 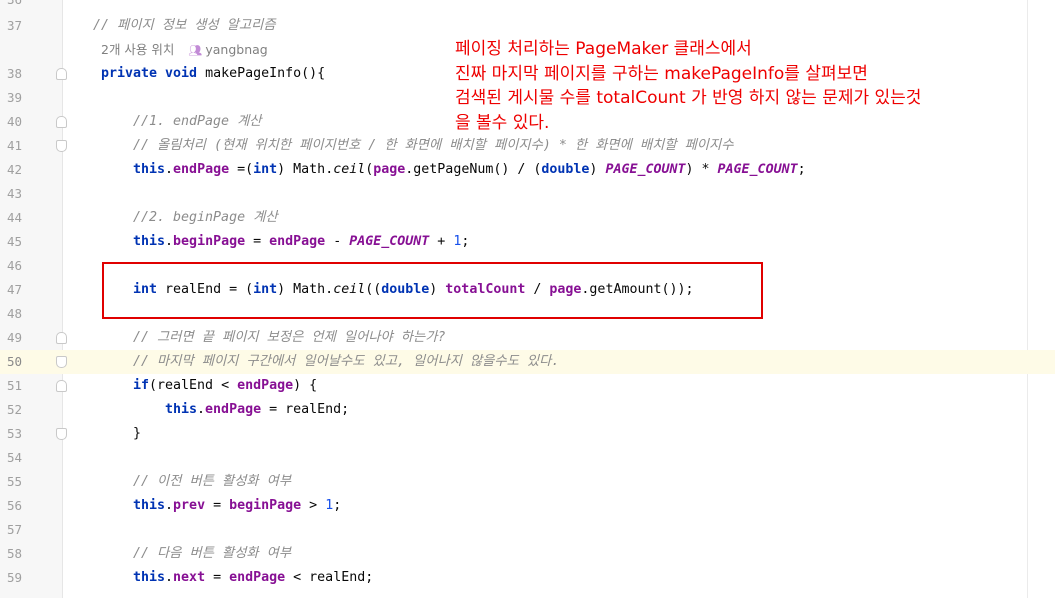 What do you see at coordinates (527, 218) in the screenshot?
I see `code-line: 44 //2. beginPage 계산` at bounding box center [527, 218].